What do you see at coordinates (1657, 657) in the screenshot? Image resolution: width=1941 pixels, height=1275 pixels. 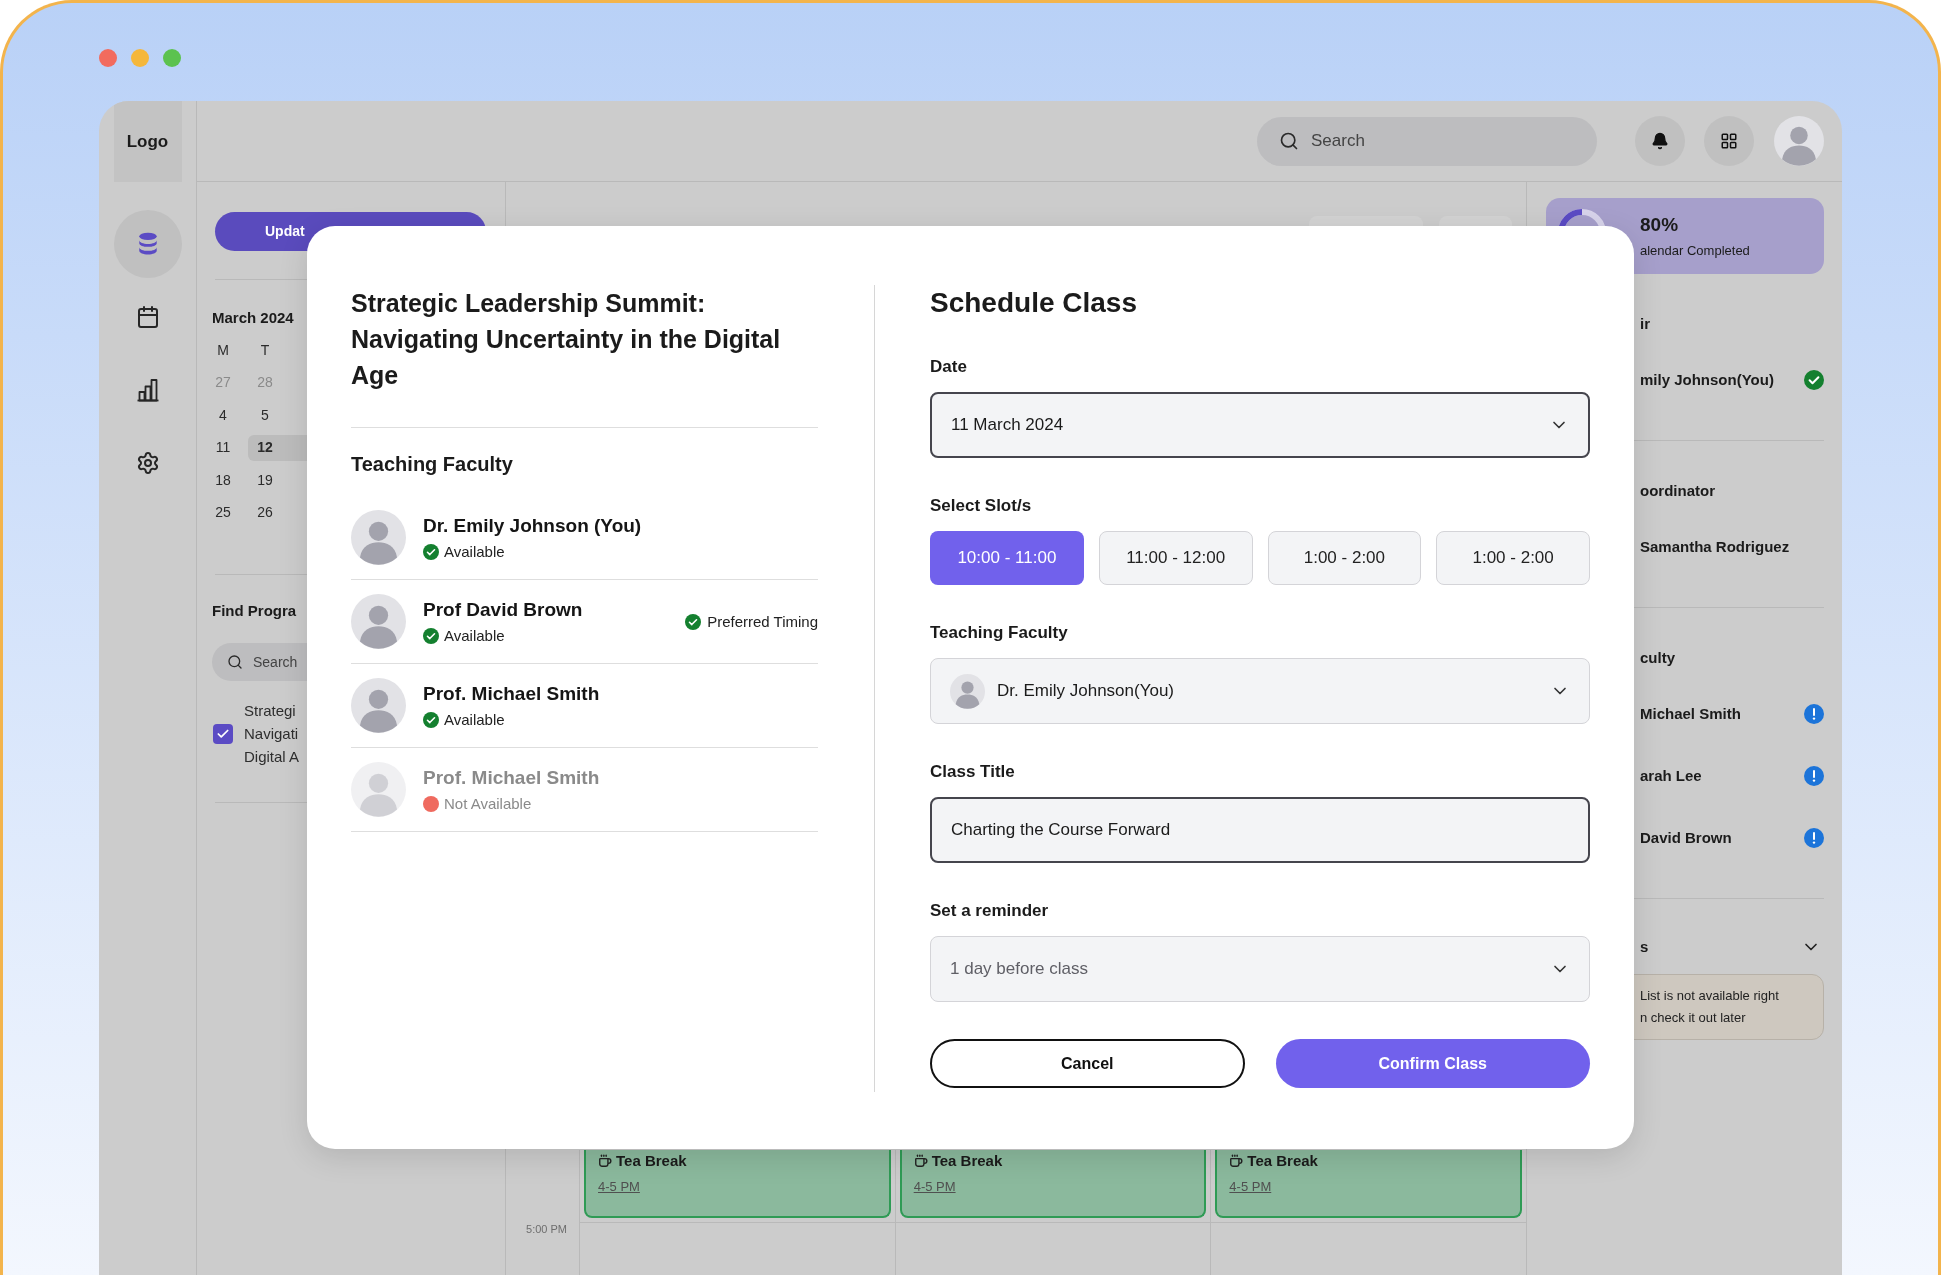 I see `section-title: culty` at bounding box center [1657, 657].